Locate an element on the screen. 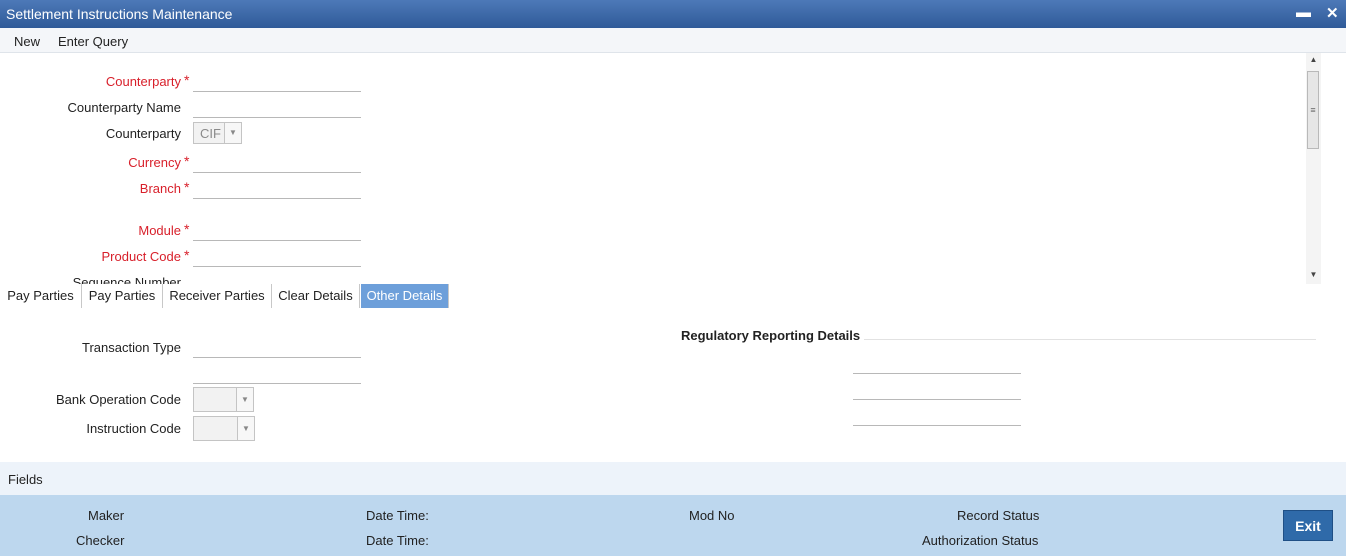 The width and height of the screenshot is (1346, 556). scroll-down-icon: ▼ is located at coordinates (1313, 275).